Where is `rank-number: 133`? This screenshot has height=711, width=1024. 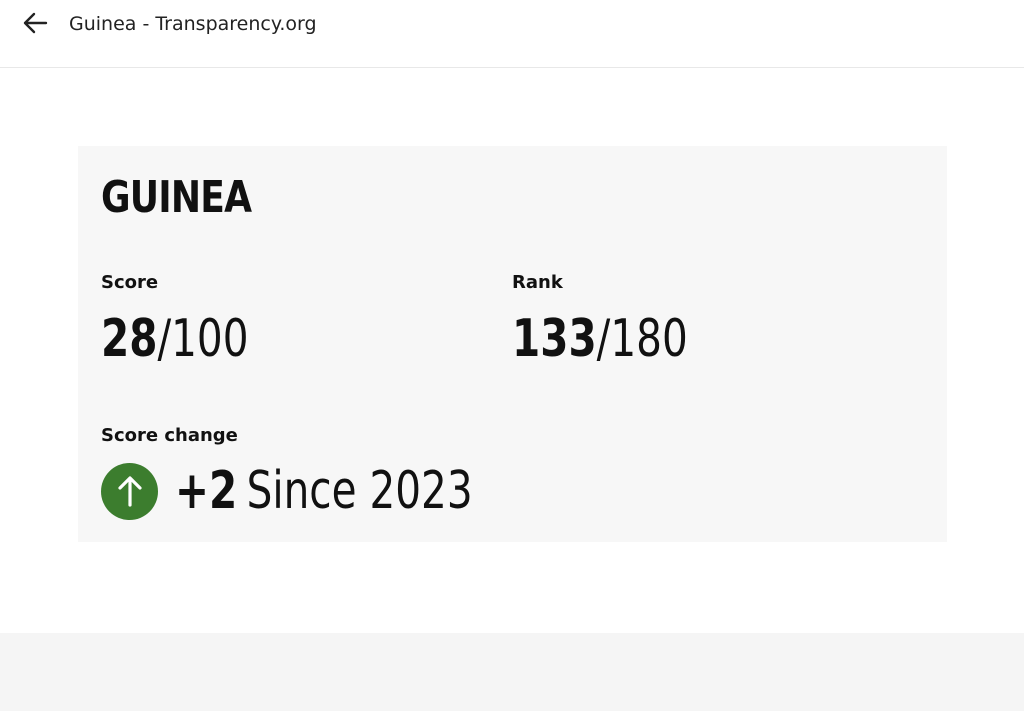
rank-number: 133 is located at coordinates (554, 339).